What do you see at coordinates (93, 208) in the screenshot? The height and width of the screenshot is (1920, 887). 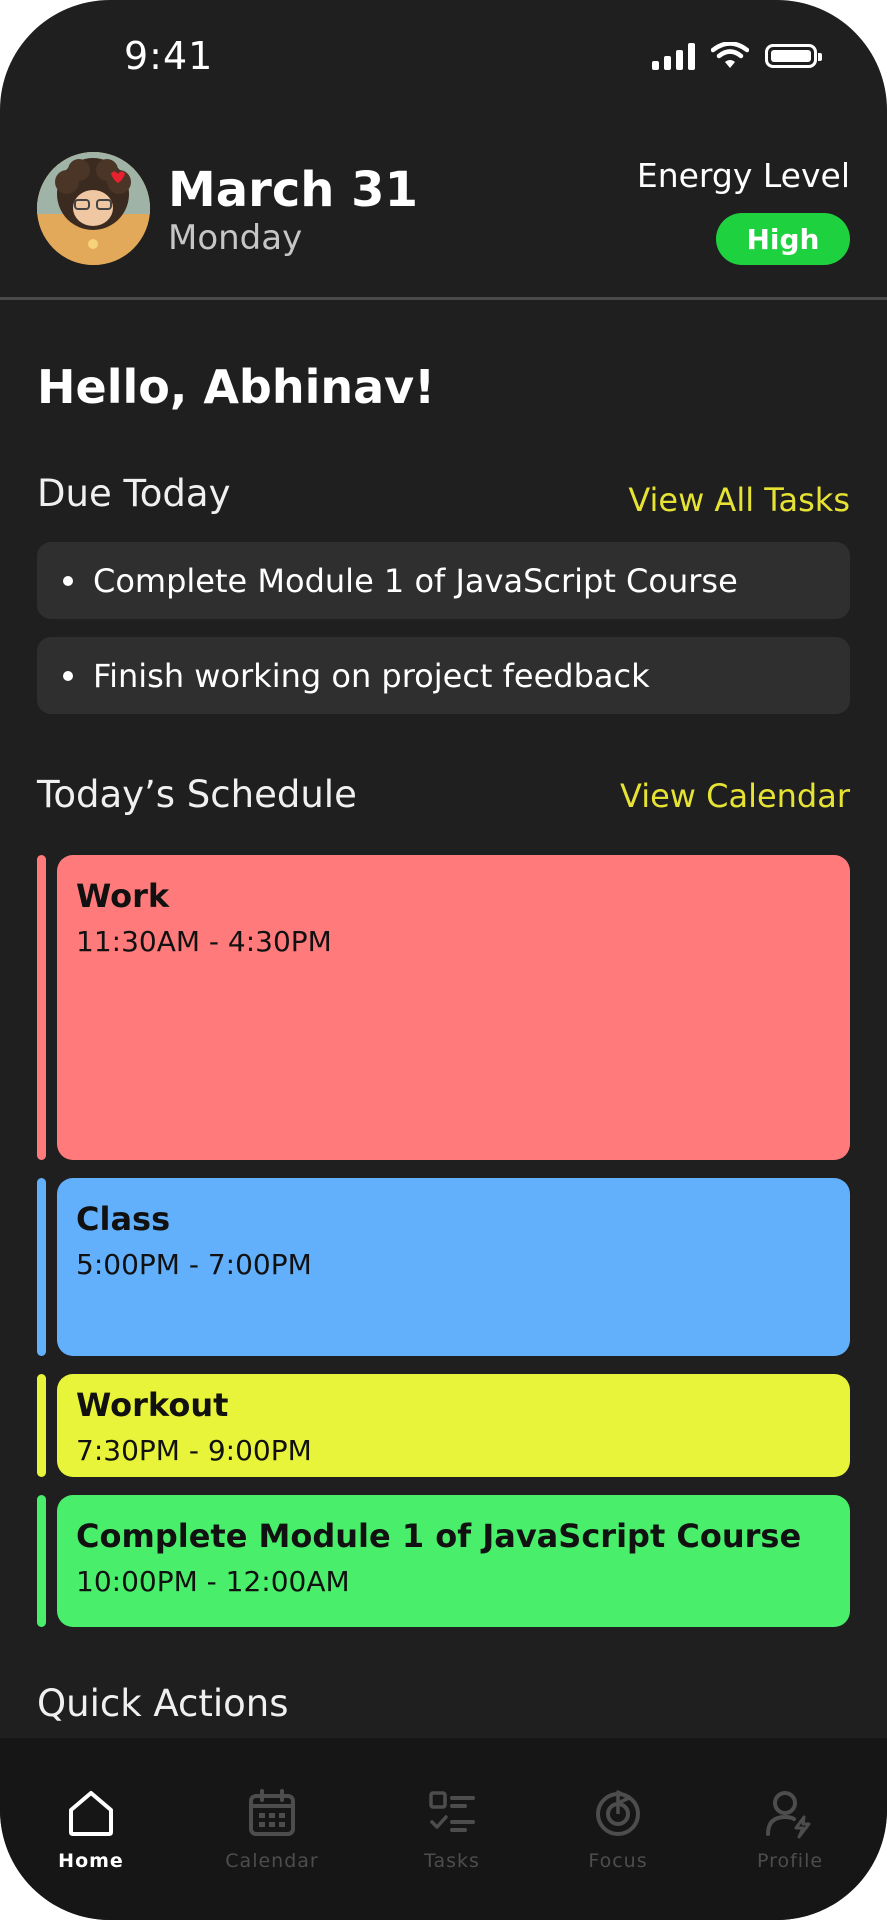 I see `avatar` at bounding box center [93, 208].